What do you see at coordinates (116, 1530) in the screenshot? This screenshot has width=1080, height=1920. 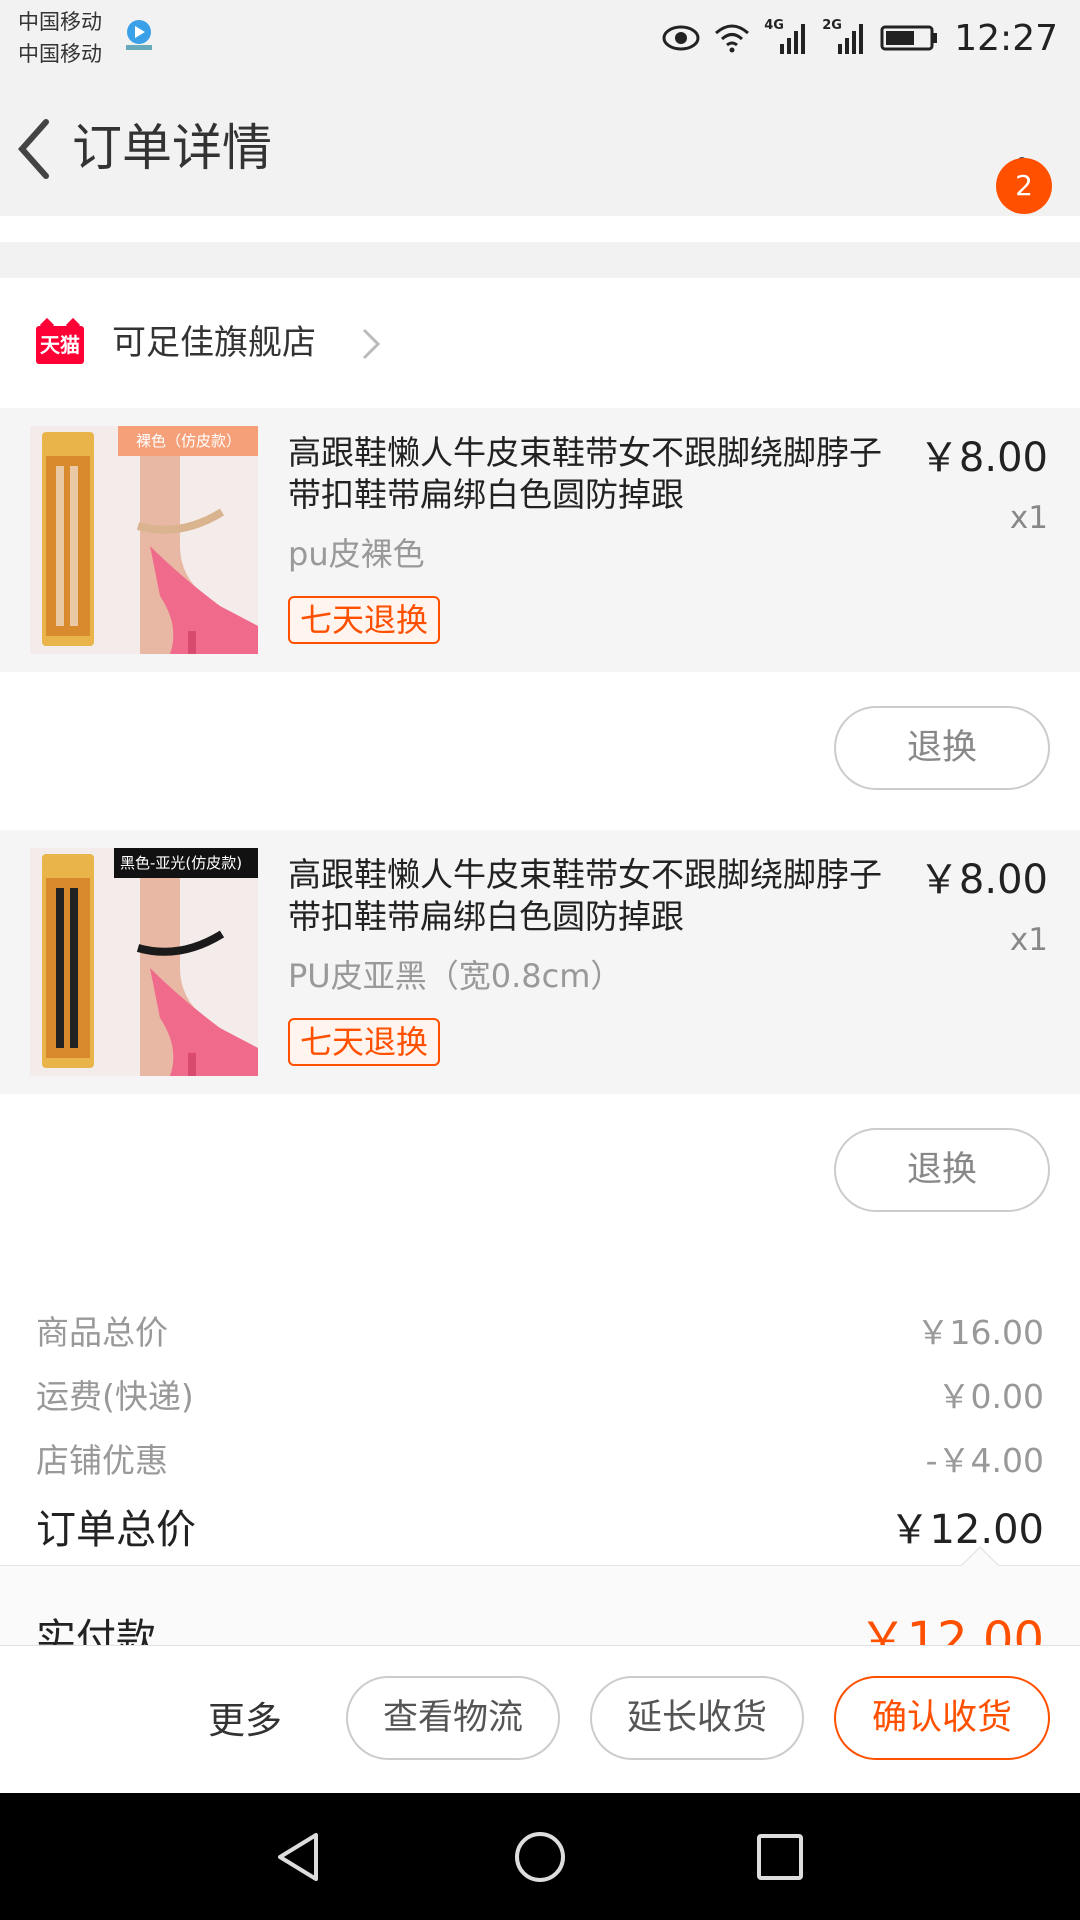 I see `order-total-label: 订单总价` at bounding box center [116, 1530].